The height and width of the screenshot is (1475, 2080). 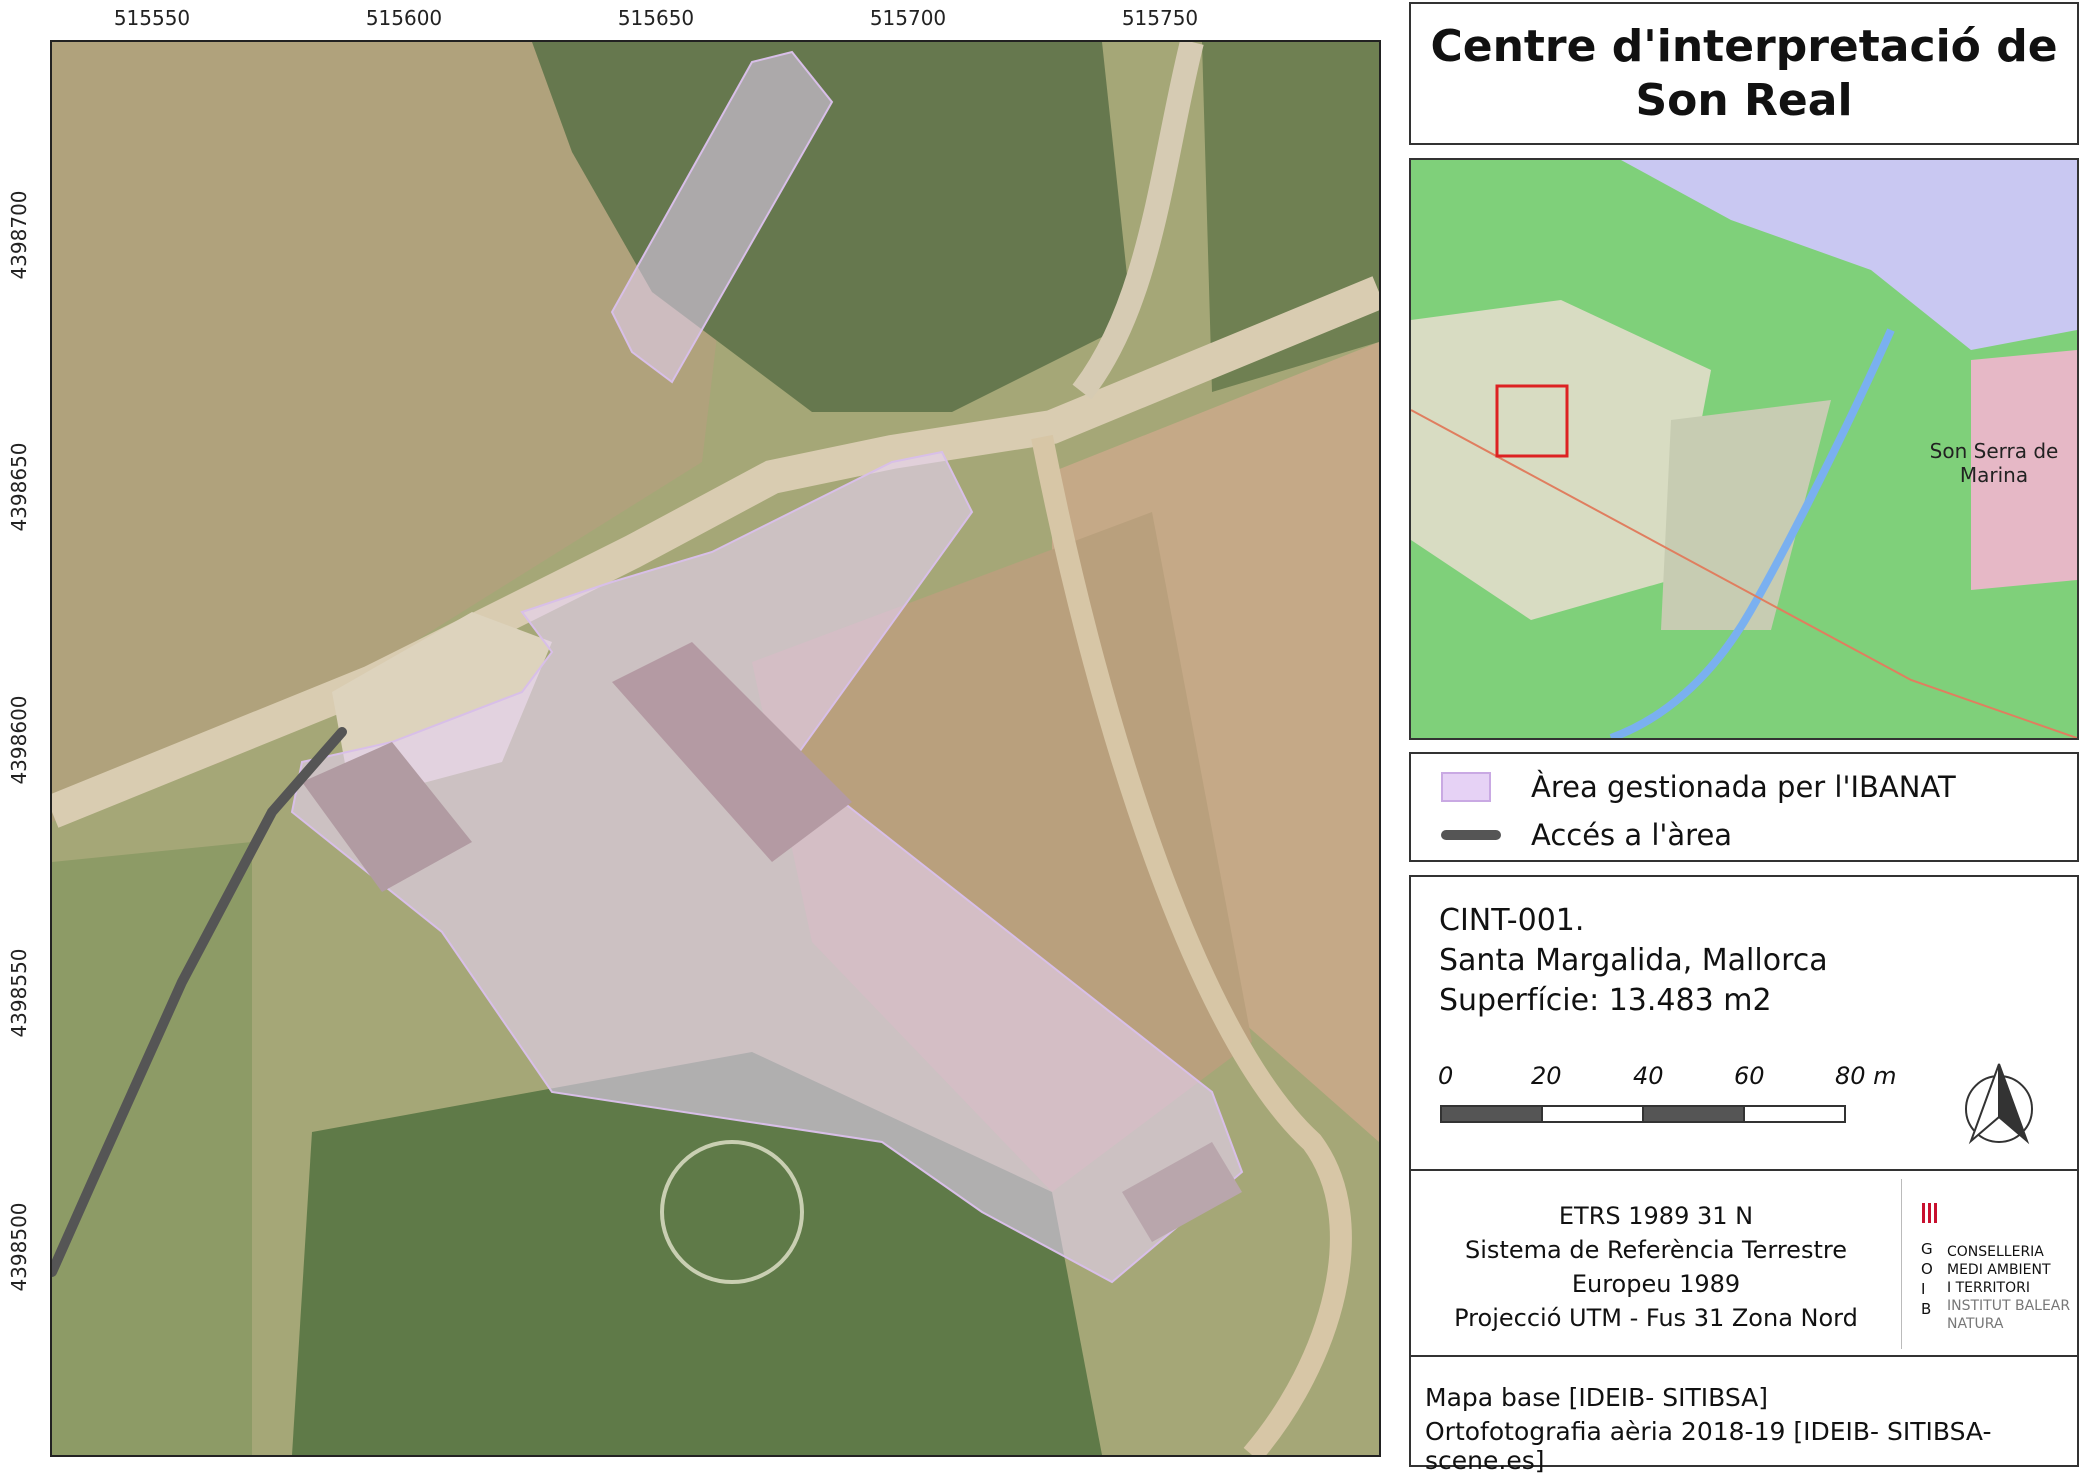 I want to click on crs-line: Projecció UTM - Fus 31 Zona Nord, so click(x=1656, y=1318).